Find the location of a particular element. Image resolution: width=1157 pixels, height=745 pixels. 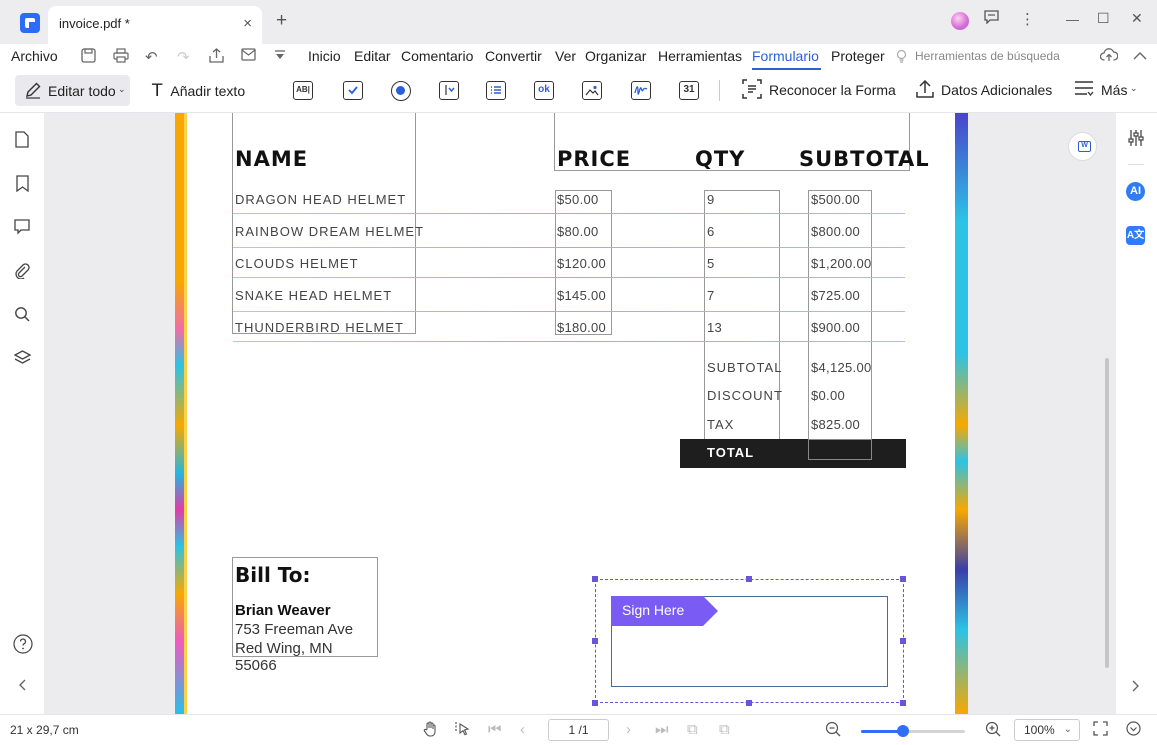

share-icon is located at coordinates (216, 57).